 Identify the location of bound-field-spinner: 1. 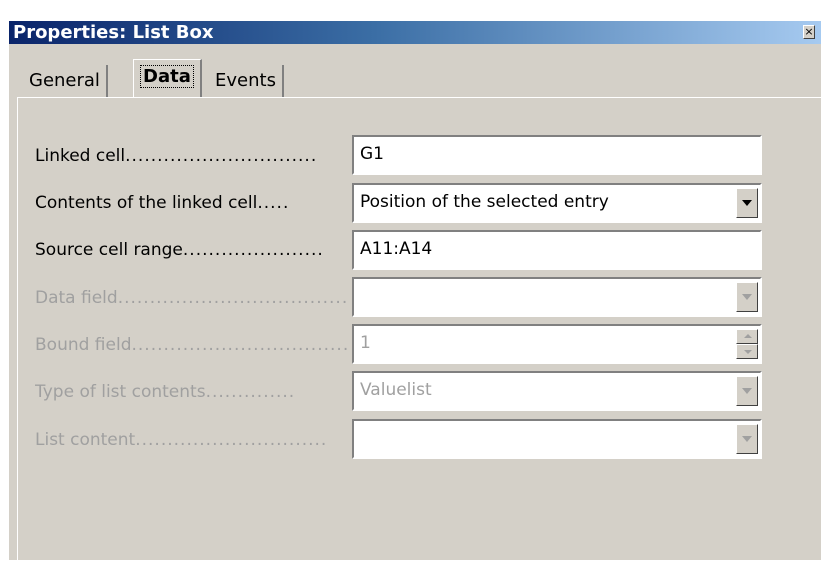
(557, 344).